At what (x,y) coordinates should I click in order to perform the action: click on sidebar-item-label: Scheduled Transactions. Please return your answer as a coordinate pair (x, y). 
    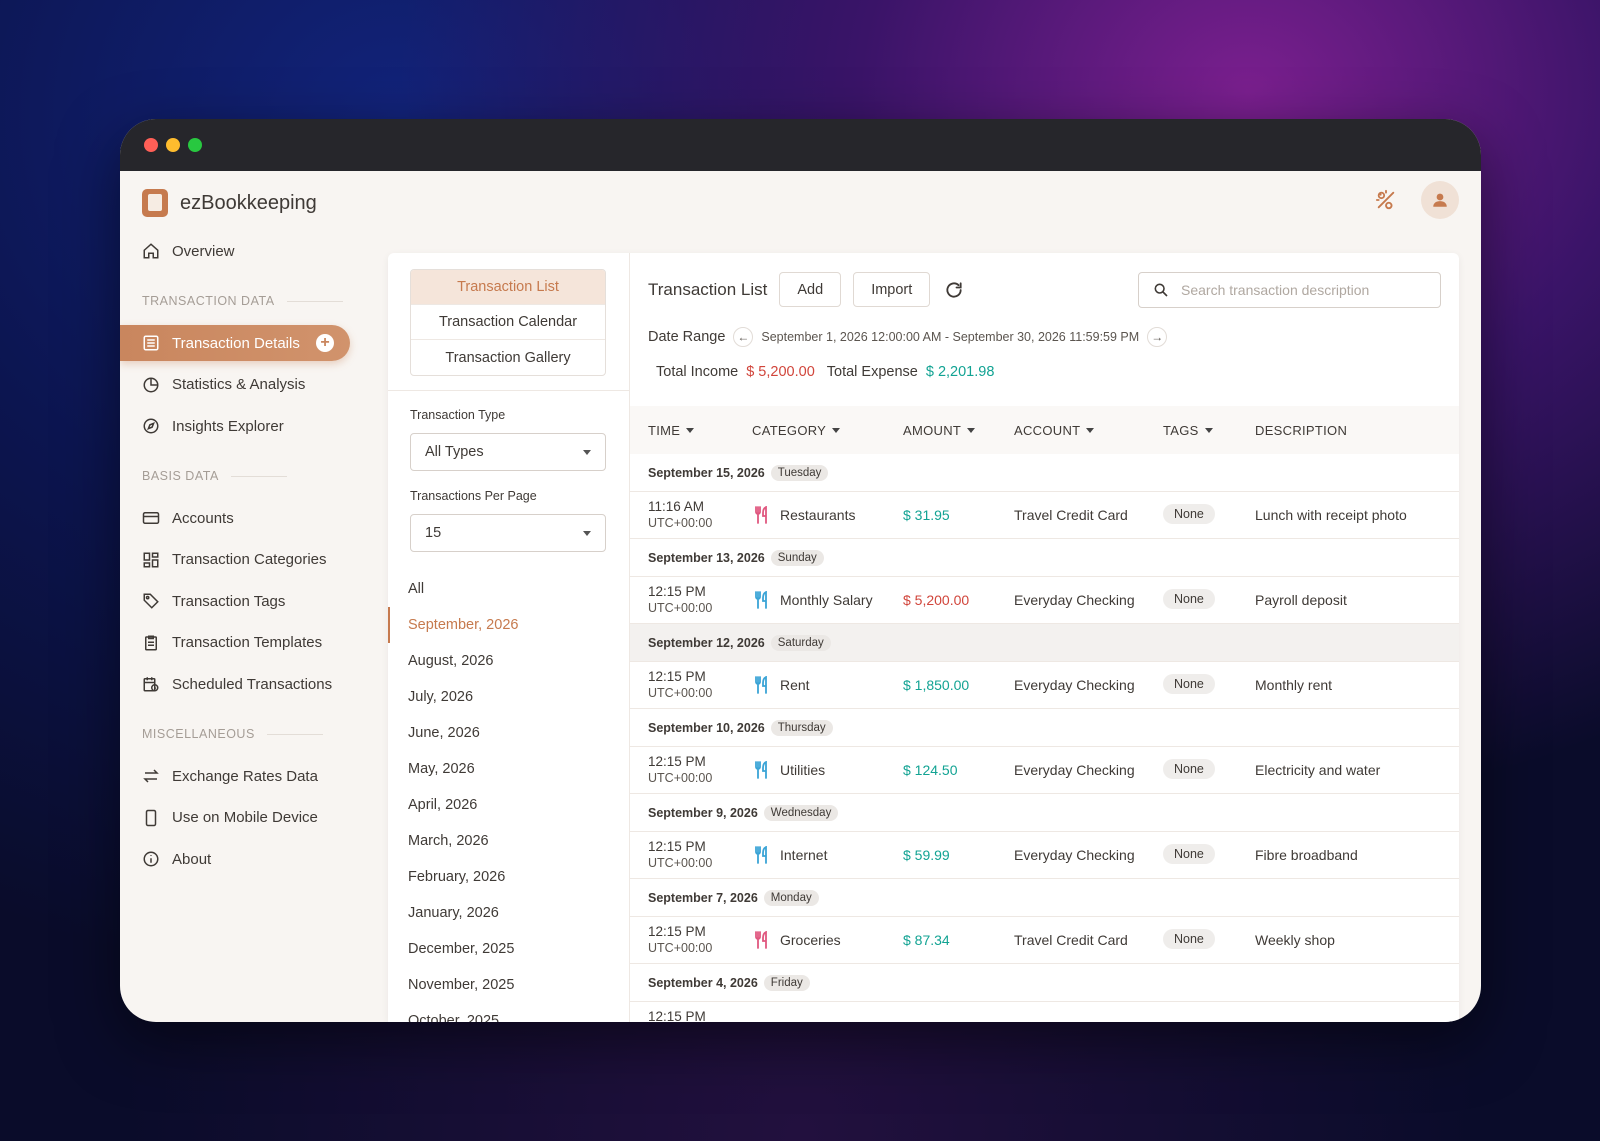
    Looking at the image, I should click on (252, 684).